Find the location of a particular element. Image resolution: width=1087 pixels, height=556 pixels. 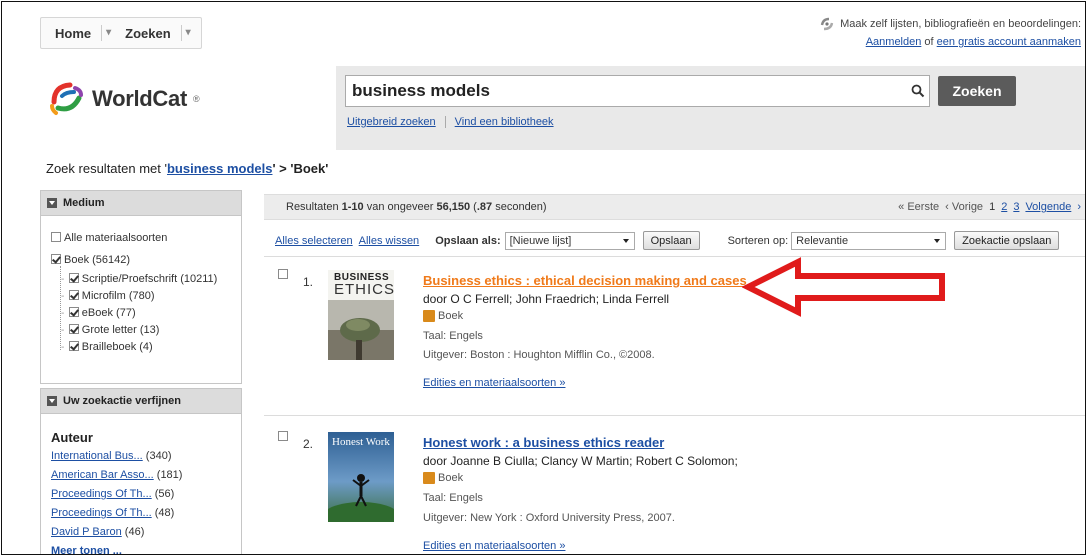

facet-sub-2: - eBoek (77) is located at coordinates (98, 312).